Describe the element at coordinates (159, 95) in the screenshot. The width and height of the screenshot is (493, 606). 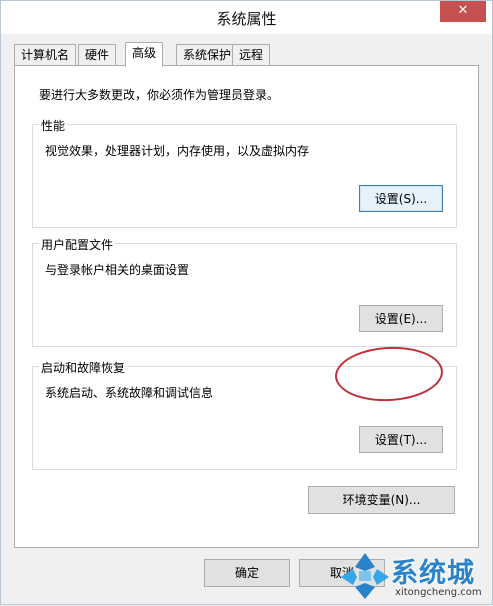
I see `admin-notice: 要进行大多数更改，你必须作为管理员登录。` at that location.